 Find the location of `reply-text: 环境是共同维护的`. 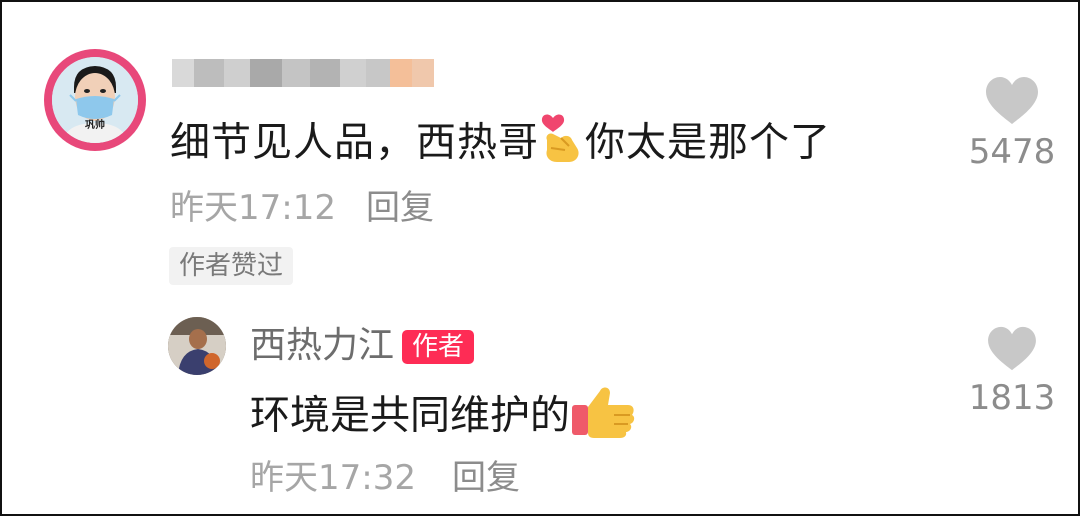

reply-text: 环境是共同维护的 is located at coordinates (443, 417).